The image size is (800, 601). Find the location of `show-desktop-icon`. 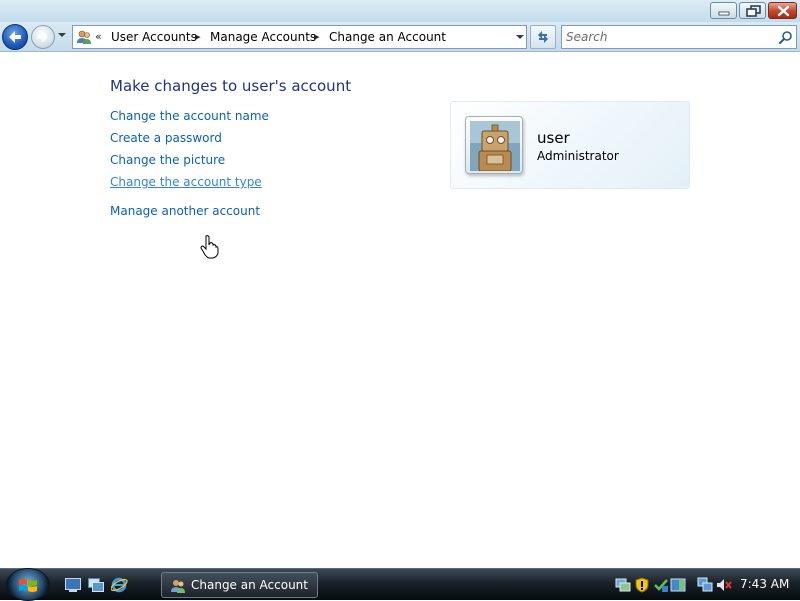

show-desktop-icon is located at coordinates (73, 585).